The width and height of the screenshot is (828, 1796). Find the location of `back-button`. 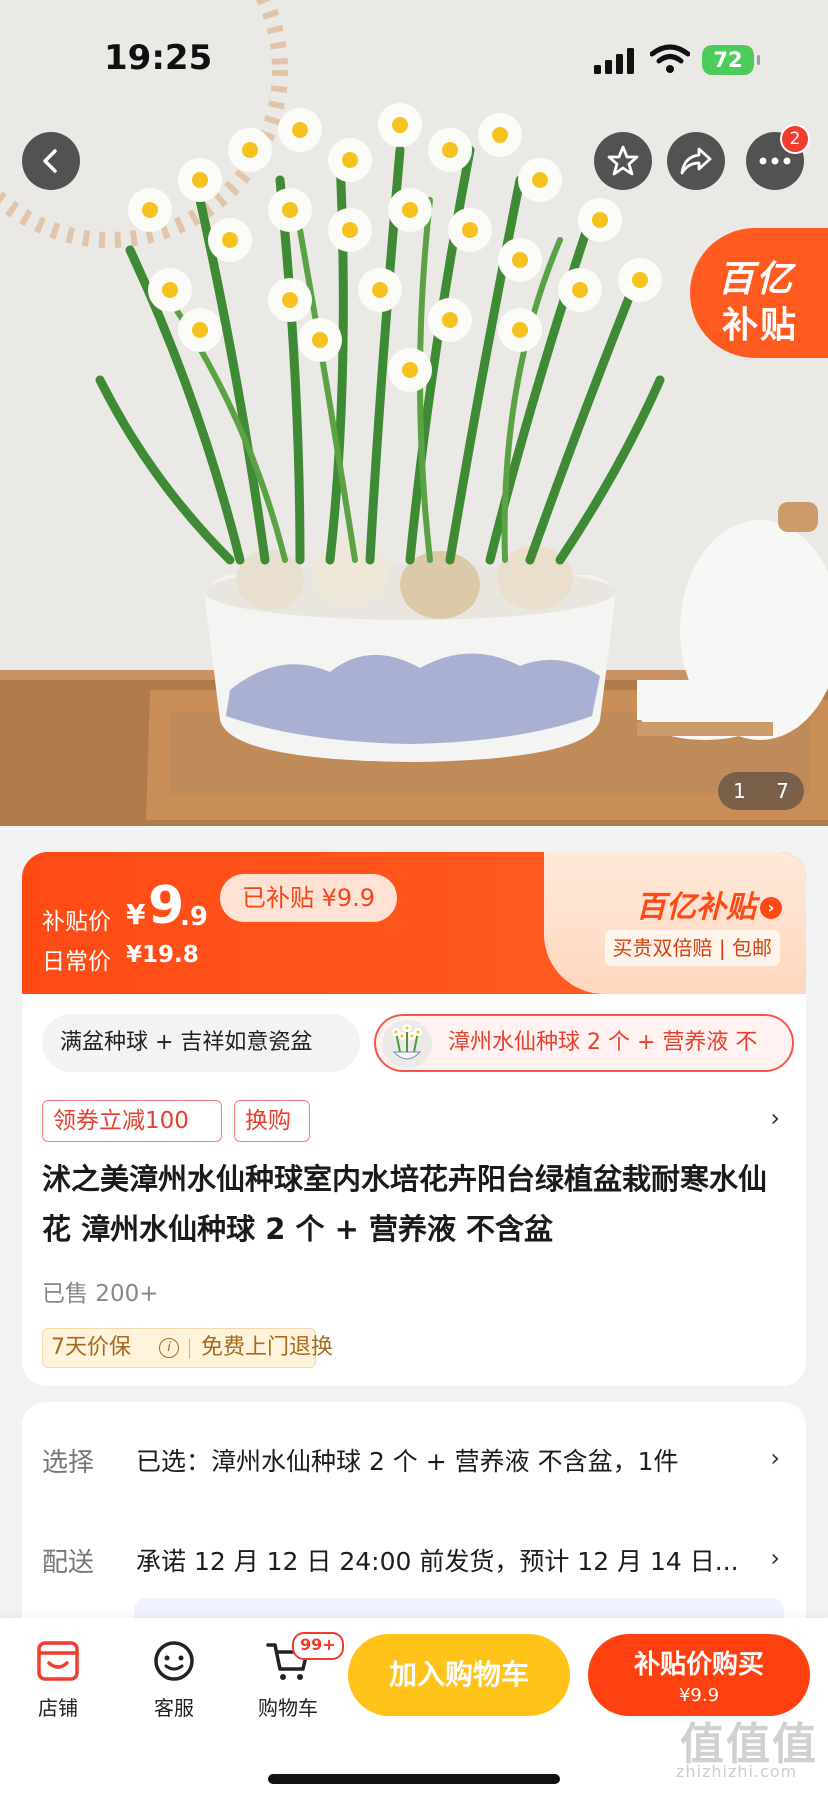

back-button is located at coordinates (51, 161).